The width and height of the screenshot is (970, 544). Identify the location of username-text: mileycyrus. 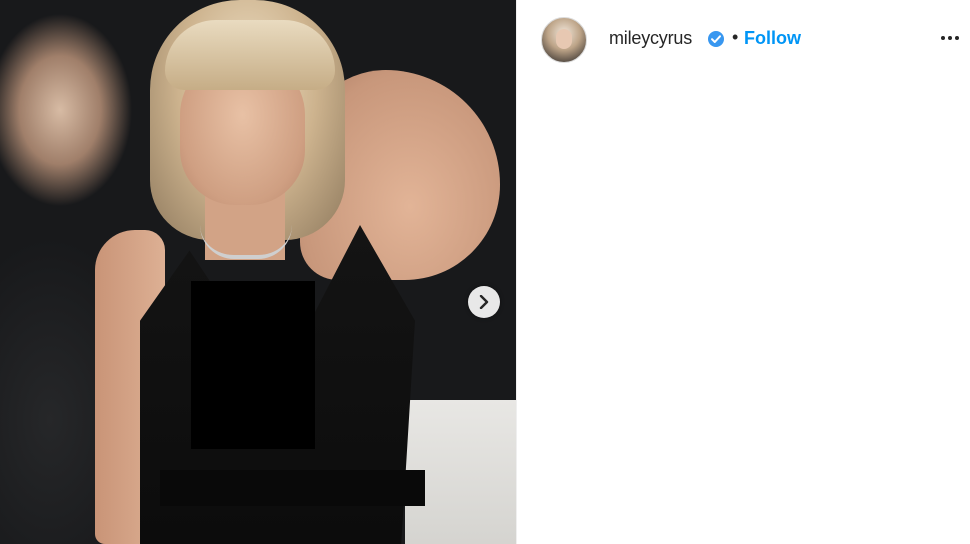
(651, 38).